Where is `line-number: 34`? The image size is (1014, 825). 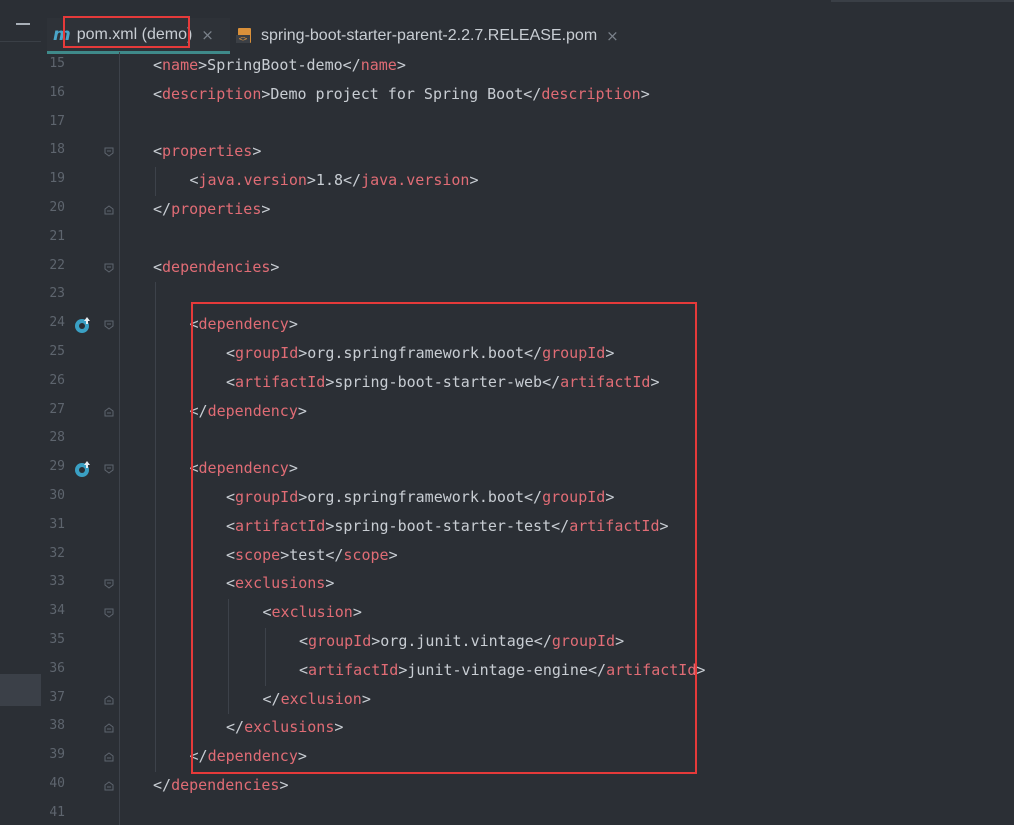 line-number: 34 is located at coordinates (57, 611).